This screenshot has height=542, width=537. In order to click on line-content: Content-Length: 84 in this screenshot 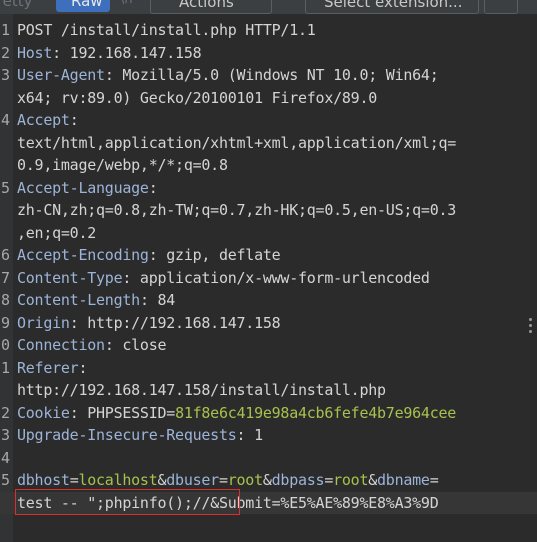, I will do `click(96, 300)`.